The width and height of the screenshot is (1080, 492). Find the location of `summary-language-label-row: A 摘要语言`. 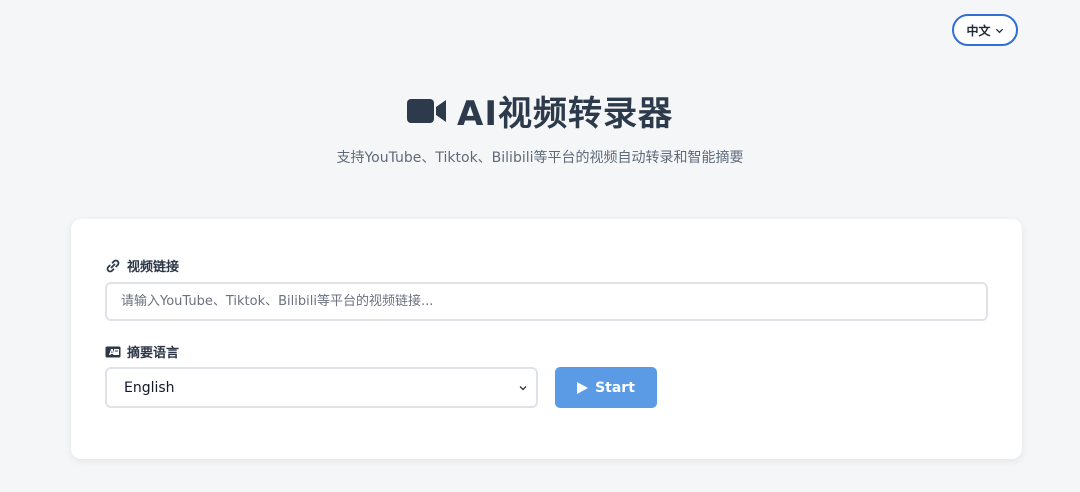

summary-language-label-row: A 摘要语言 is located at coordinates (142, 351).